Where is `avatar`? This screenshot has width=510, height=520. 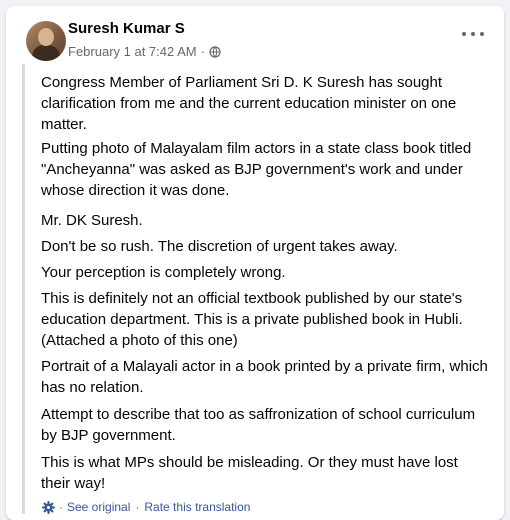
avatar is located at coordinates (46, 41).